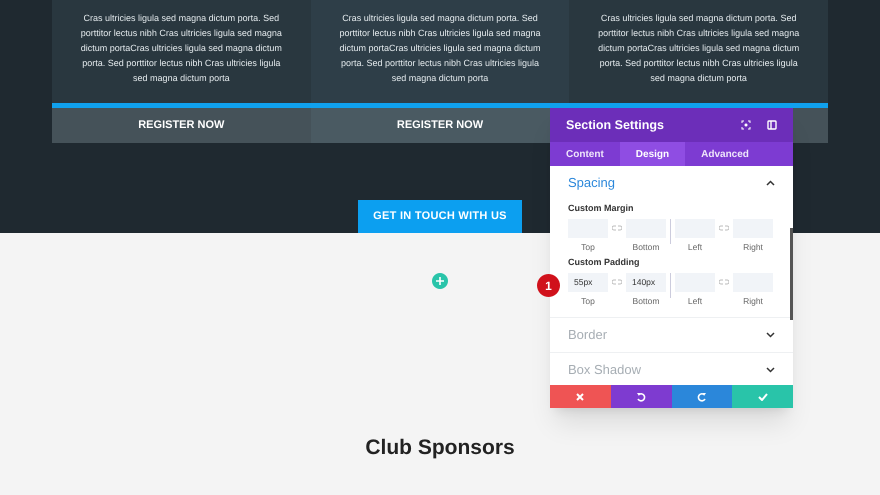  What do you see at coordinates (615, 125) in the screenshot?
I see `panel-title: Section Settings` at bounding box center [615, 125].